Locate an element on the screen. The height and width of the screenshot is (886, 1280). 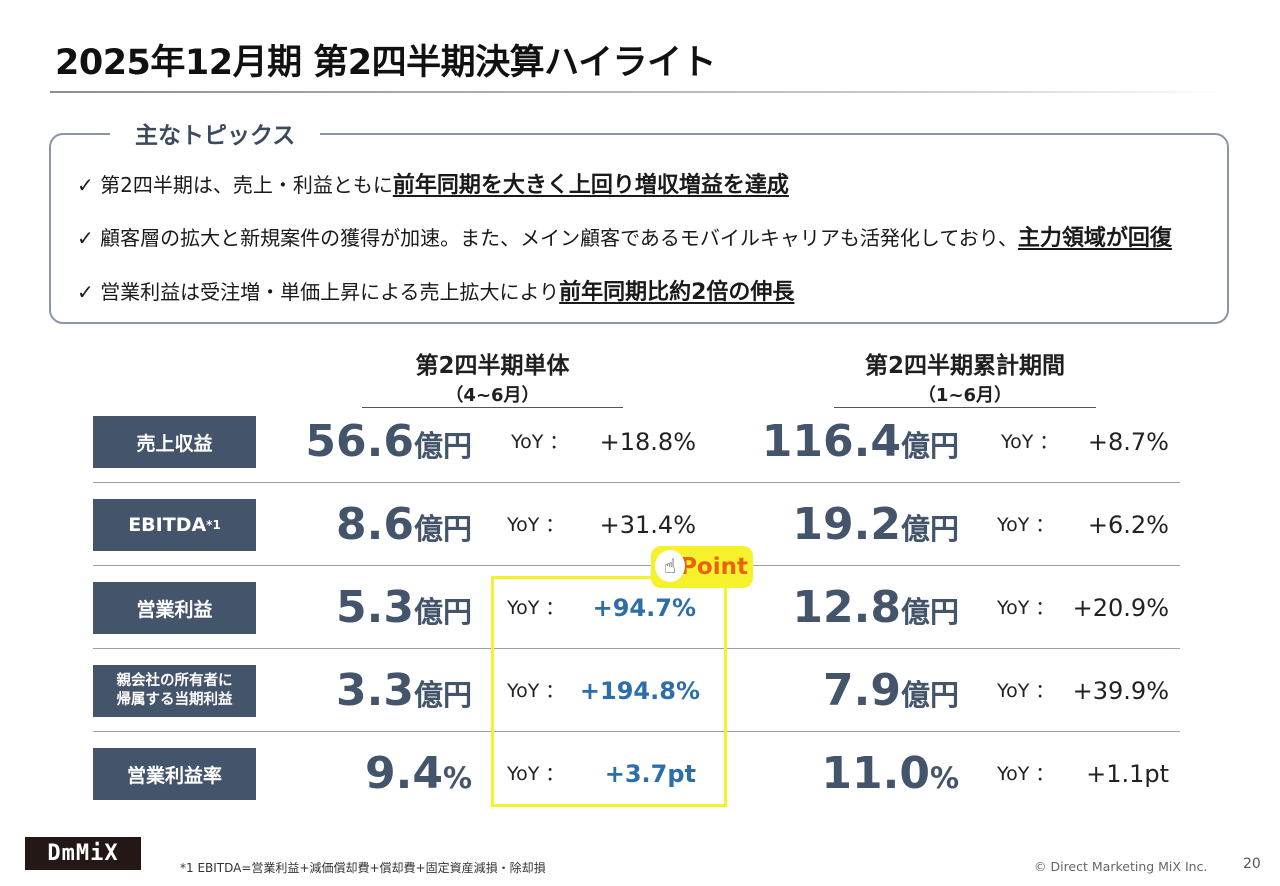
row-label: EBITDA *1 is located at coordinates (174, 525).